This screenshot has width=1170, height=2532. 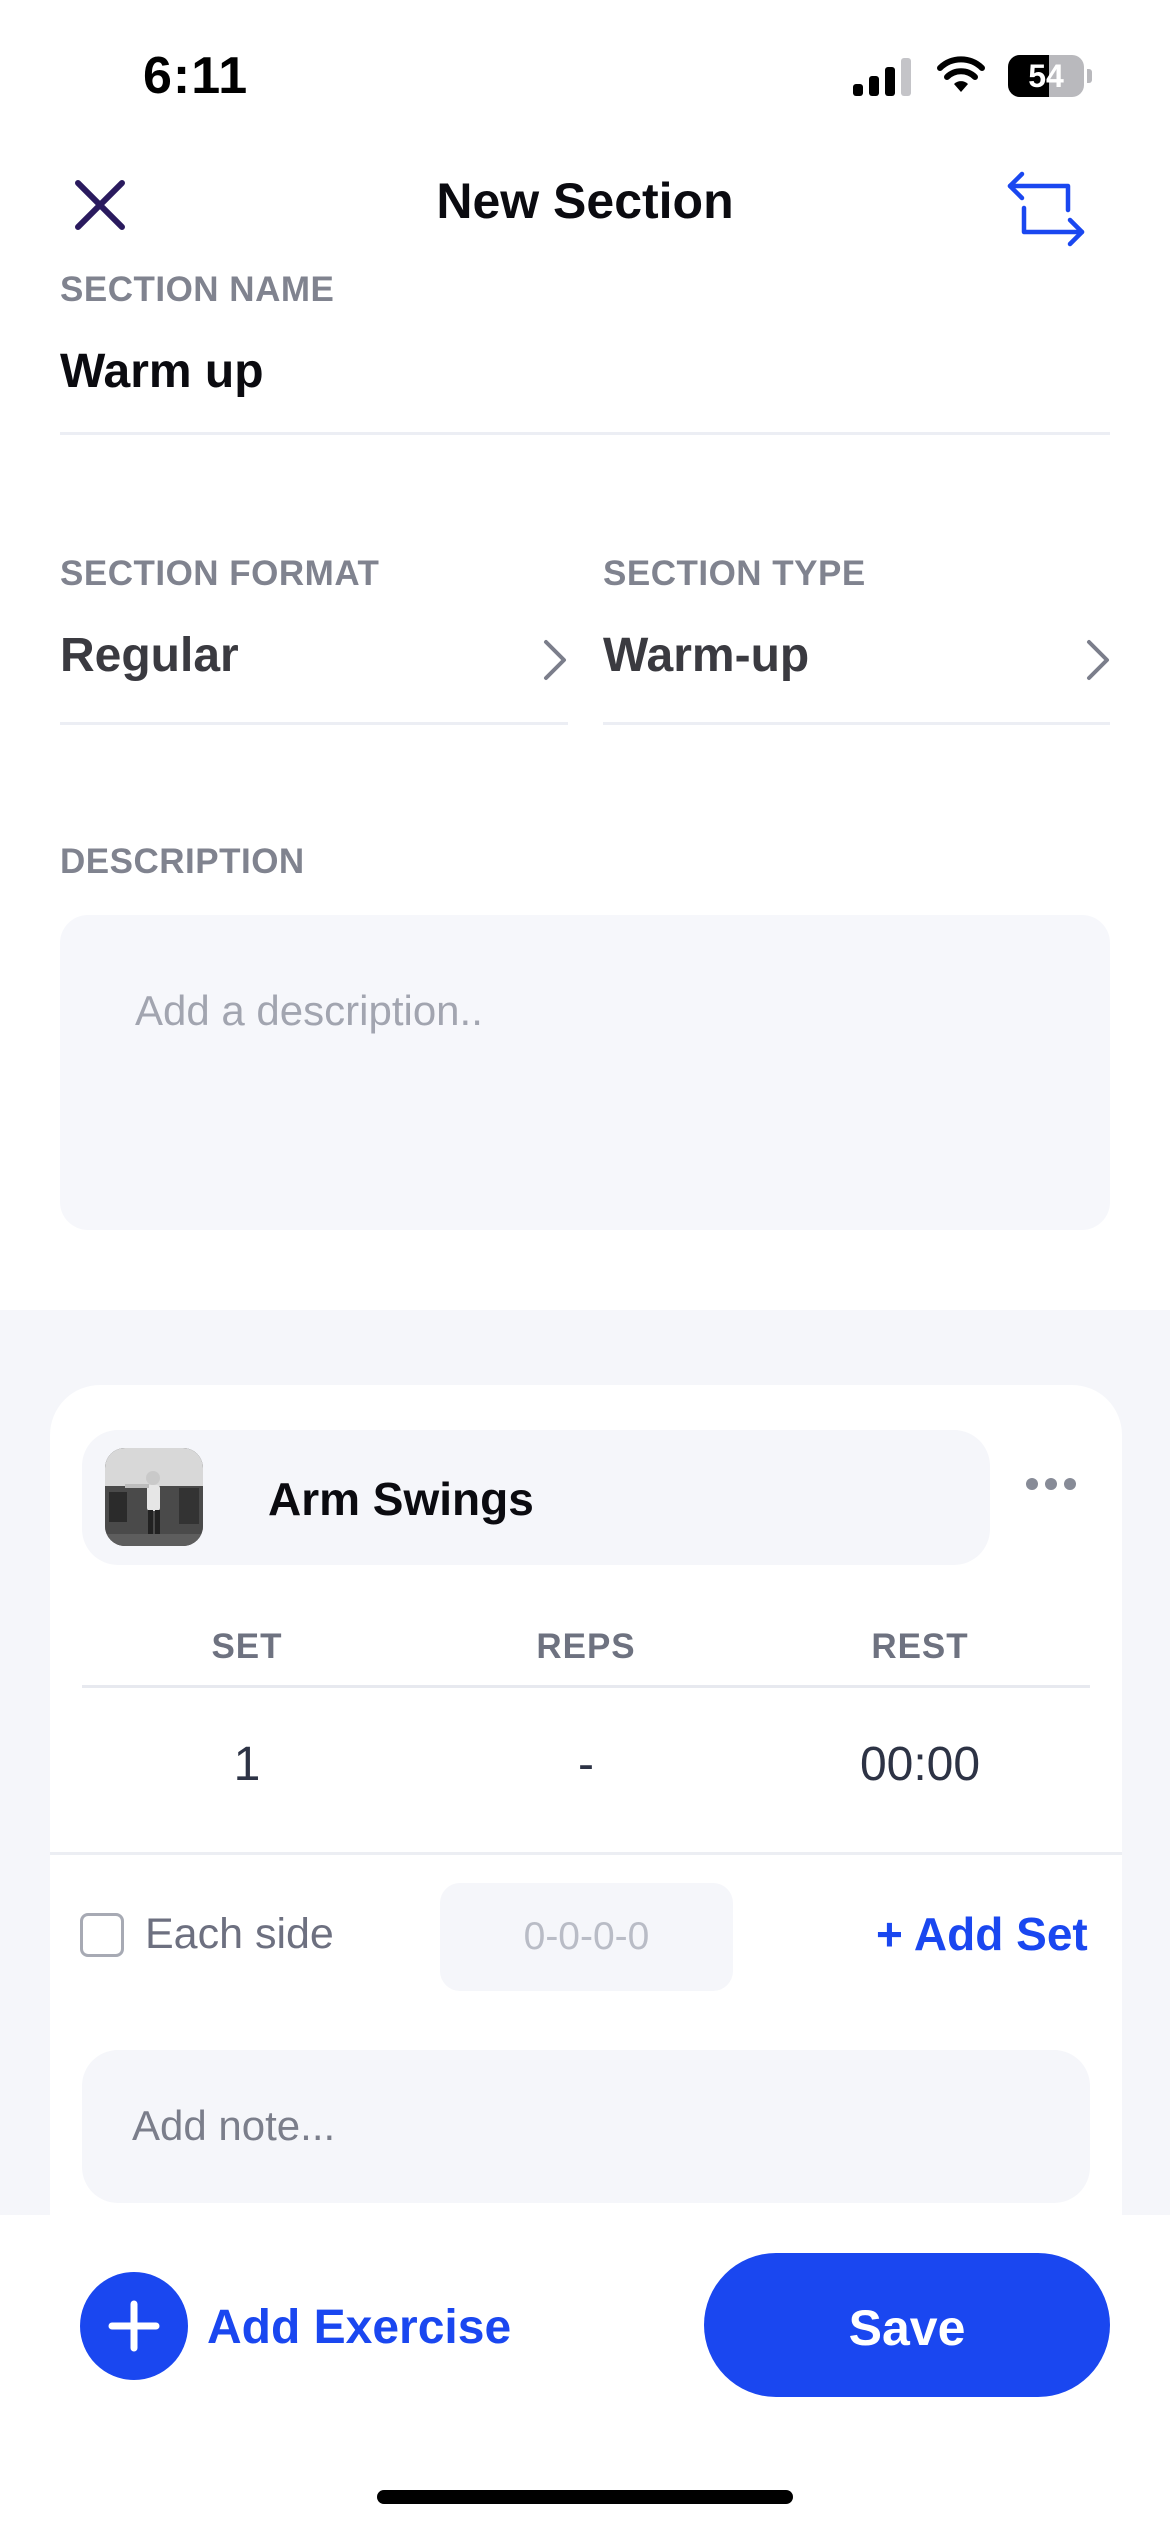 I want to click on exercise-header: Arm Swings, so click(x=536, y=1497).